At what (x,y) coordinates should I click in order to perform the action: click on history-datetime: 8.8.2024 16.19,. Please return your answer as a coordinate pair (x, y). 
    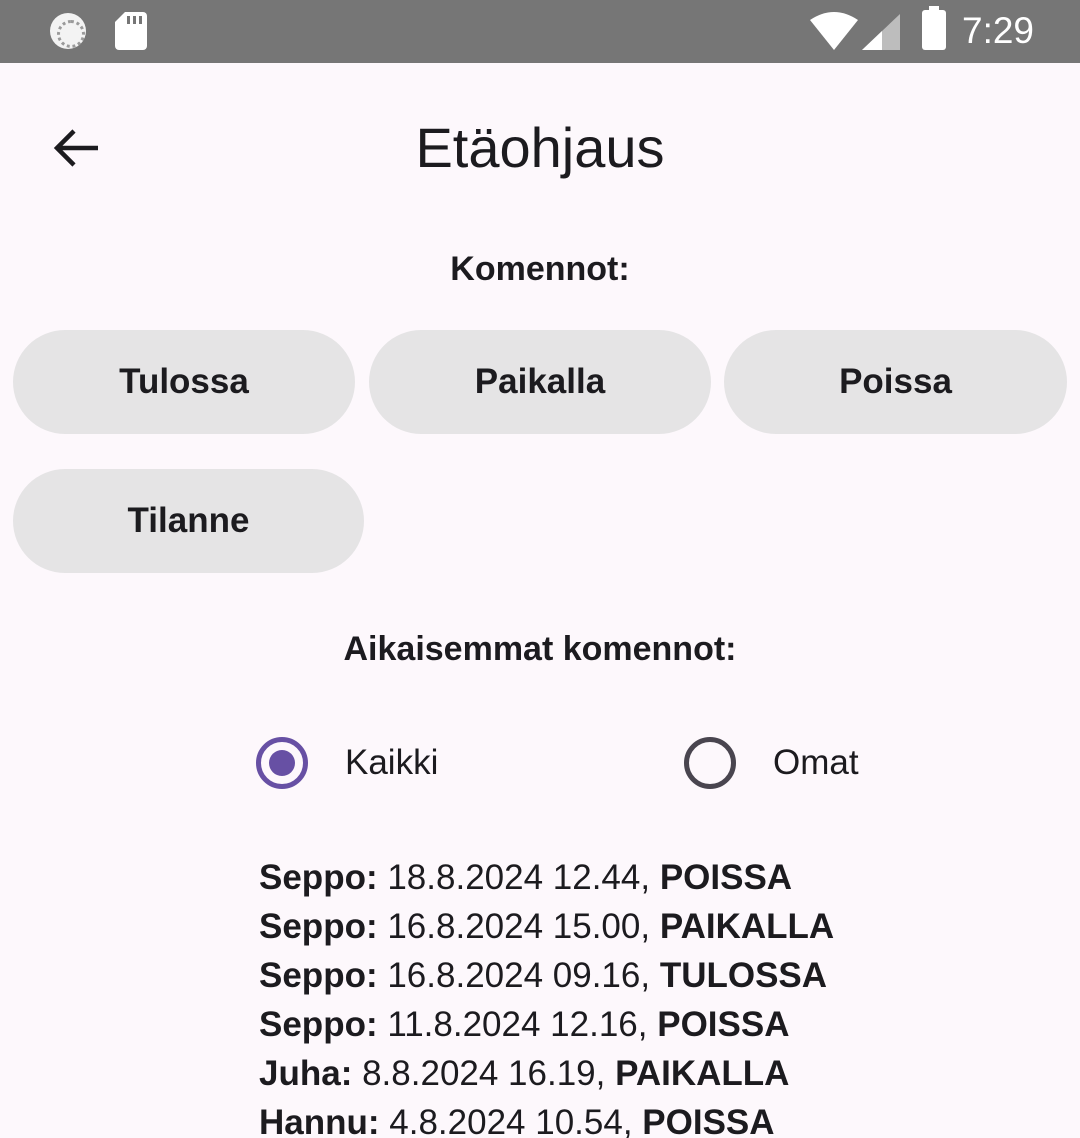
    Looking at the image, I should click on (484, 1073).